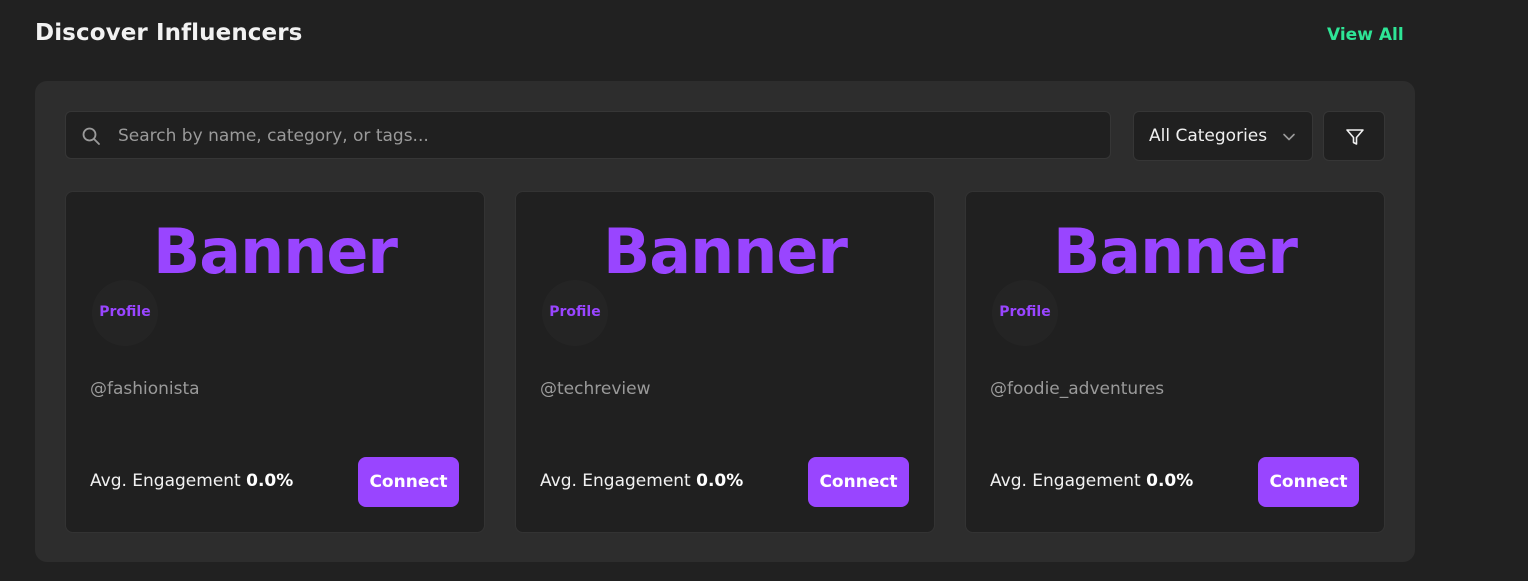  I want to click on filter-icon, so click(1355, 137).